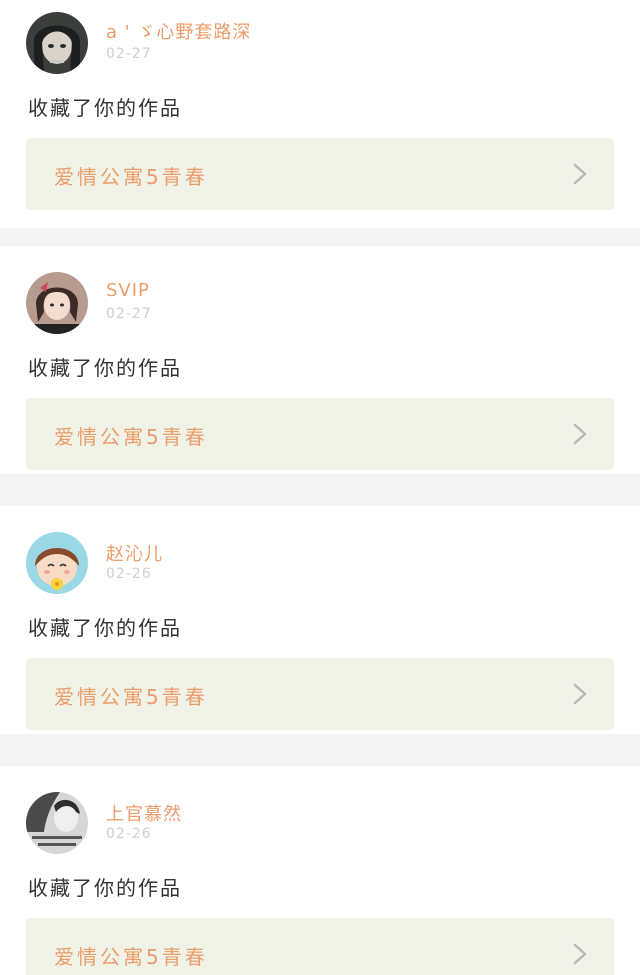 The image size is (640, 975). I want to click on user-avatar-cartoon-girl-icon, so click(57, 563).